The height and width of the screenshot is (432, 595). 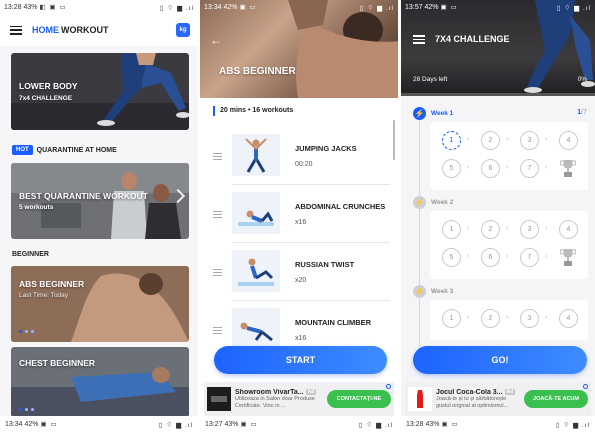 I want to click on status-bar: 13:34 42% ▣ ▭ ▯ ⌔ ▆ .ıl, so click(x=299, y=7).